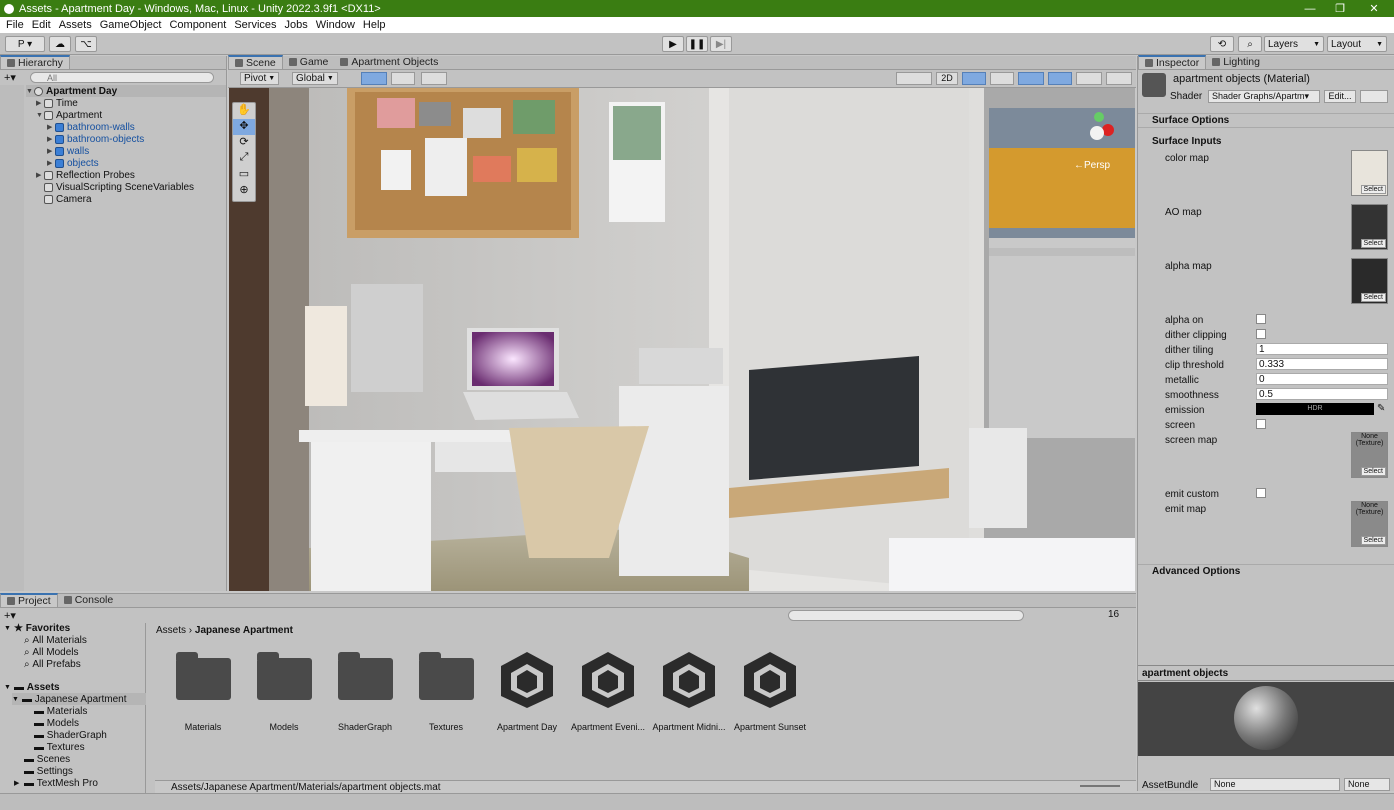 The width and height of the screenshot is (1394, 810). I want to click on menu-file: File, so click(15, 25).